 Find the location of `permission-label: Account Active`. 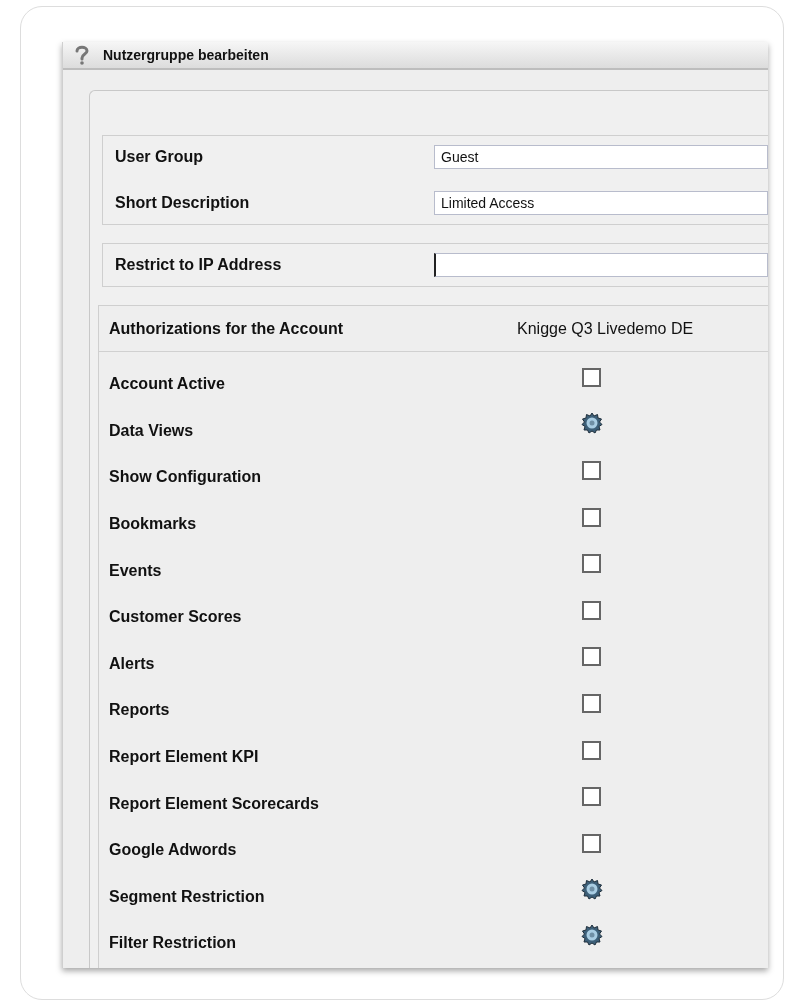

permission-label: Account Active is located at coordinates (167, 384).